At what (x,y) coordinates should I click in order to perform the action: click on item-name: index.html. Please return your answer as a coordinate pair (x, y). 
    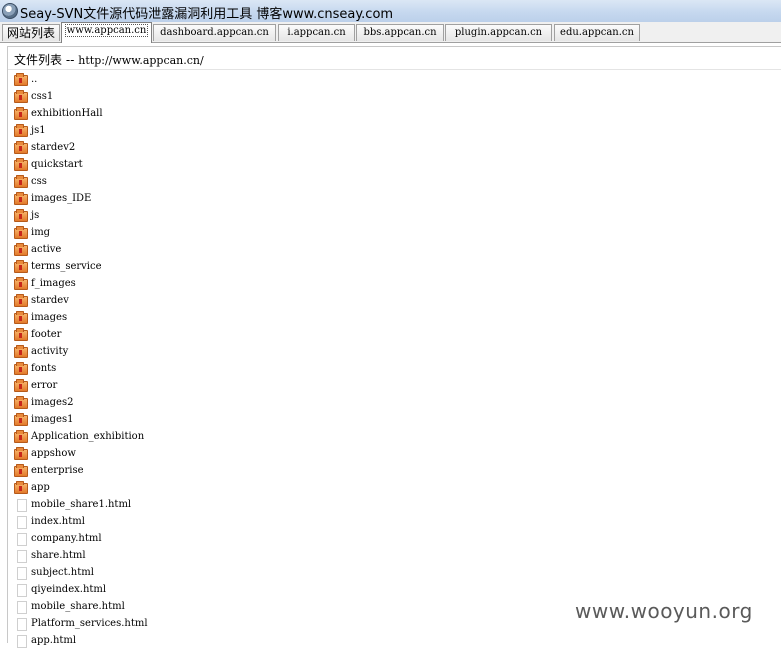
    Looking at the image, I should click on (58, 521).